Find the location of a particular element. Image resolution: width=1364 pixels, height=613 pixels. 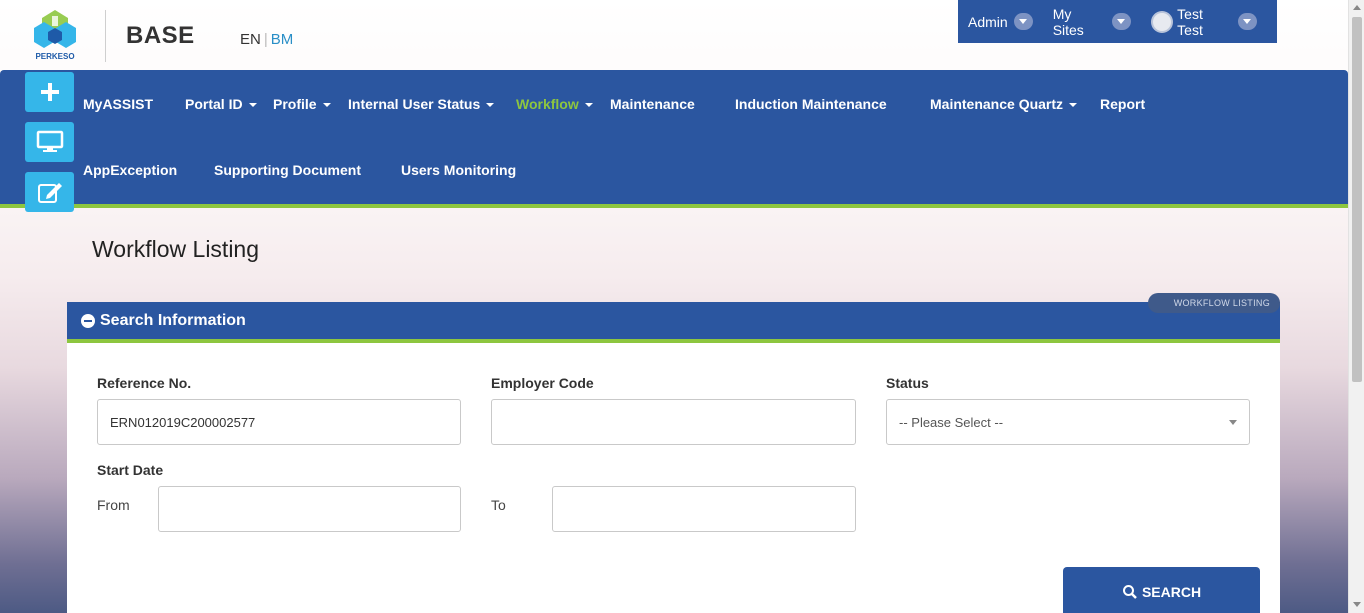

nav-item-supporting-document: Supporting Document is located at coordinates (287, 170).